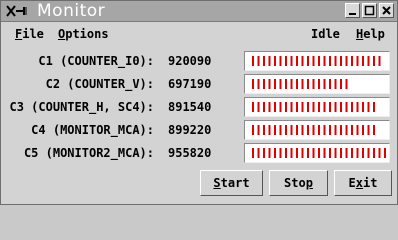  What do you see at coordinates (309, 183) in the screenshot?
I see `stop-mnemonic: p` at bounding box center [309, 183].